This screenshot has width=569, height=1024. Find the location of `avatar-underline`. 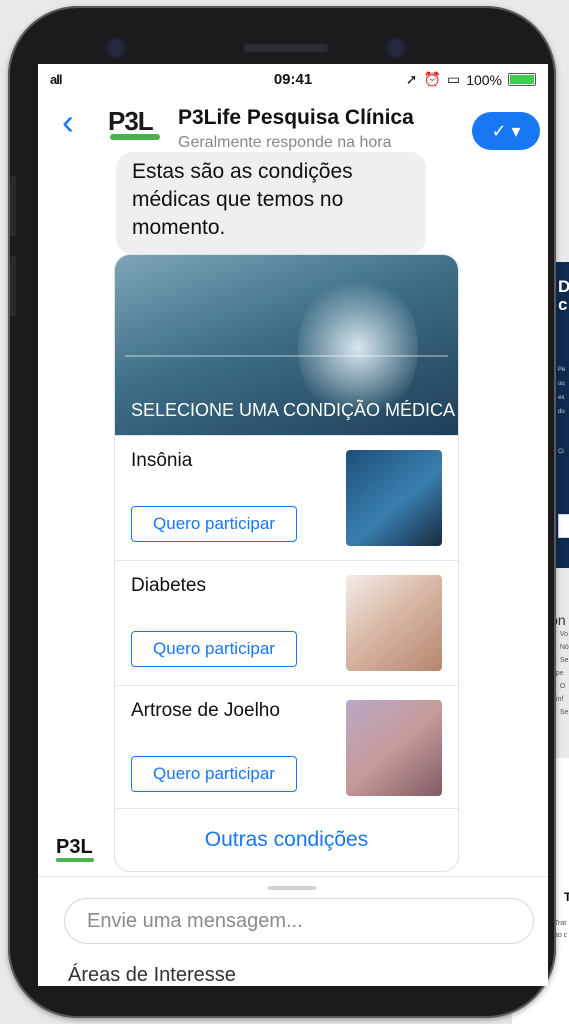

avatar-underline is located at coordinates (75, 860).